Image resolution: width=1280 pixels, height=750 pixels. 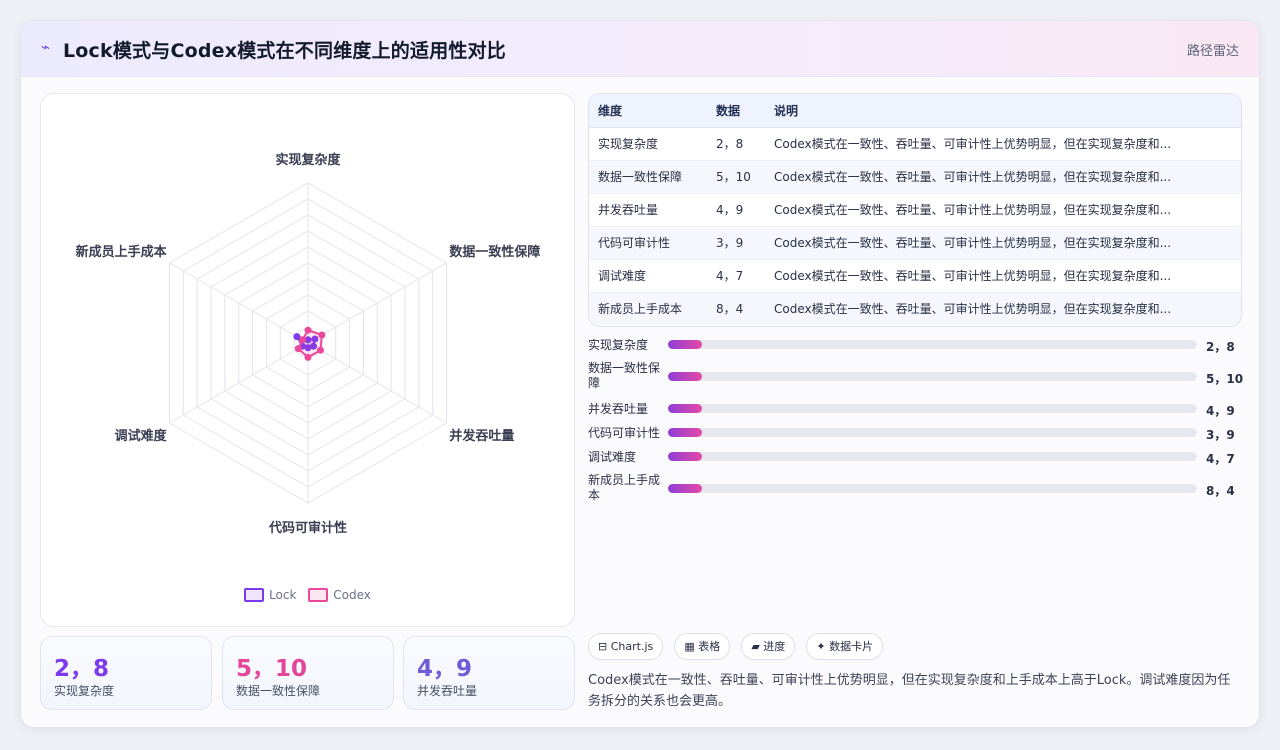 I want to click on stat-label: 数据一致性保障, so click(x=278, y=691).